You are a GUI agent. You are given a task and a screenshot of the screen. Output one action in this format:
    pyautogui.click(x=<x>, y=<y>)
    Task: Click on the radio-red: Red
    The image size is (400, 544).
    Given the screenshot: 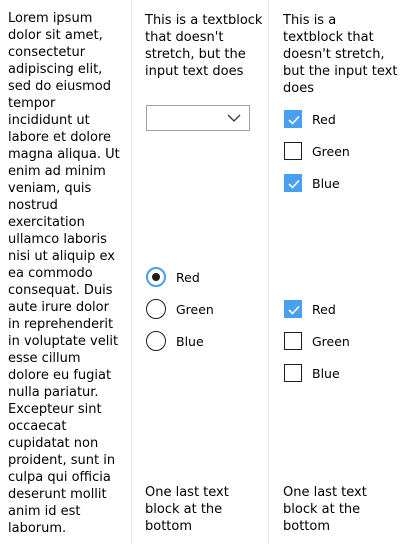 What is the action you would take?
    pyautogui.click(x=173, y=277)
    